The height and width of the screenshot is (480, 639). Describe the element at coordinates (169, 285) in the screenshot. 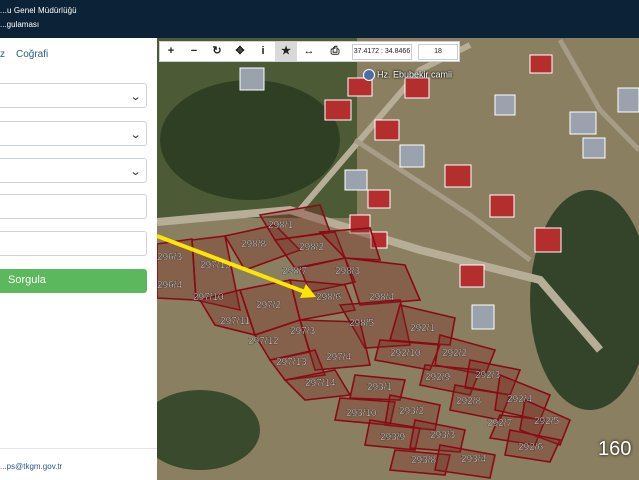

I see `parcel-label: 296/4` at that location.